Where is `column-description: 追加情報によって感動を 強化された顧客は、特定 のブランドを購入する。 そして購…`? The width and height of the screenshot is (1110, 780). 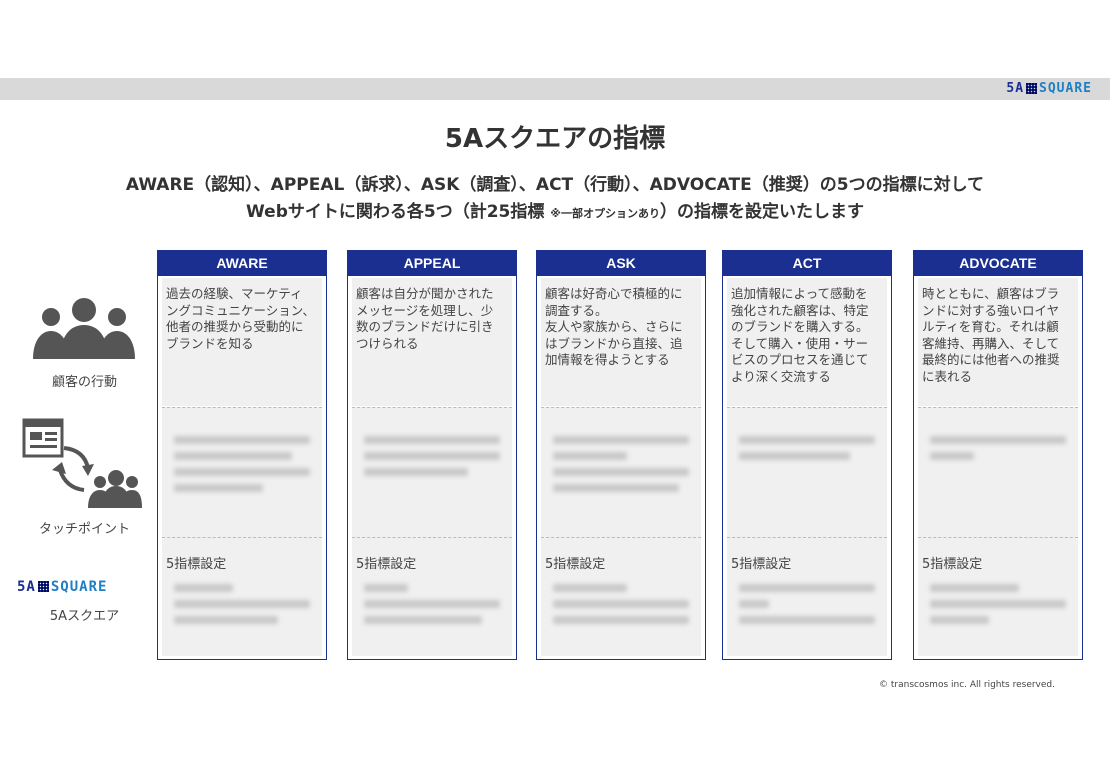 column-description: 追加情報によって感動を 強化された顧客は、特定 のブランドを購入する。 そして購… is located at coordinates (800, 335).